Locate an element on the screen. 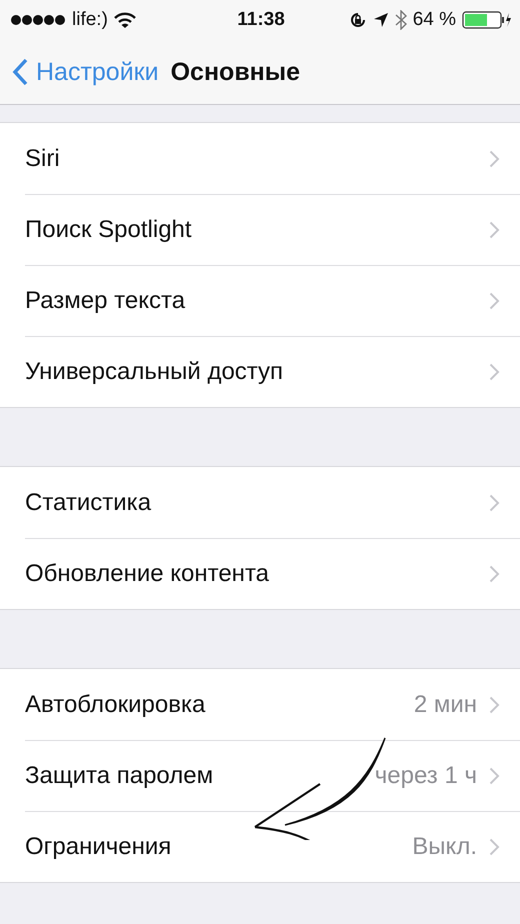 This screenshot has width=520, height=924. settings-row: Автоблокировка 2 мин is located at coordinates (260, 704).